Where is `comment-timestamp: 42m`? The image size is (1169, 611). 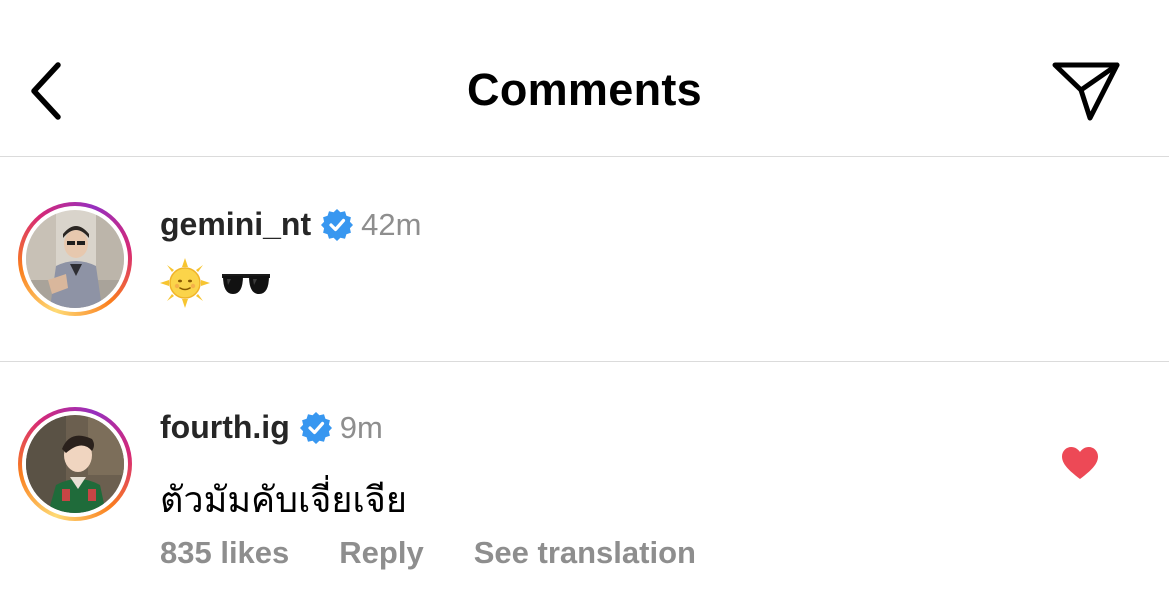
comment-timestamp: 42m is located at coordinates (391, 224).